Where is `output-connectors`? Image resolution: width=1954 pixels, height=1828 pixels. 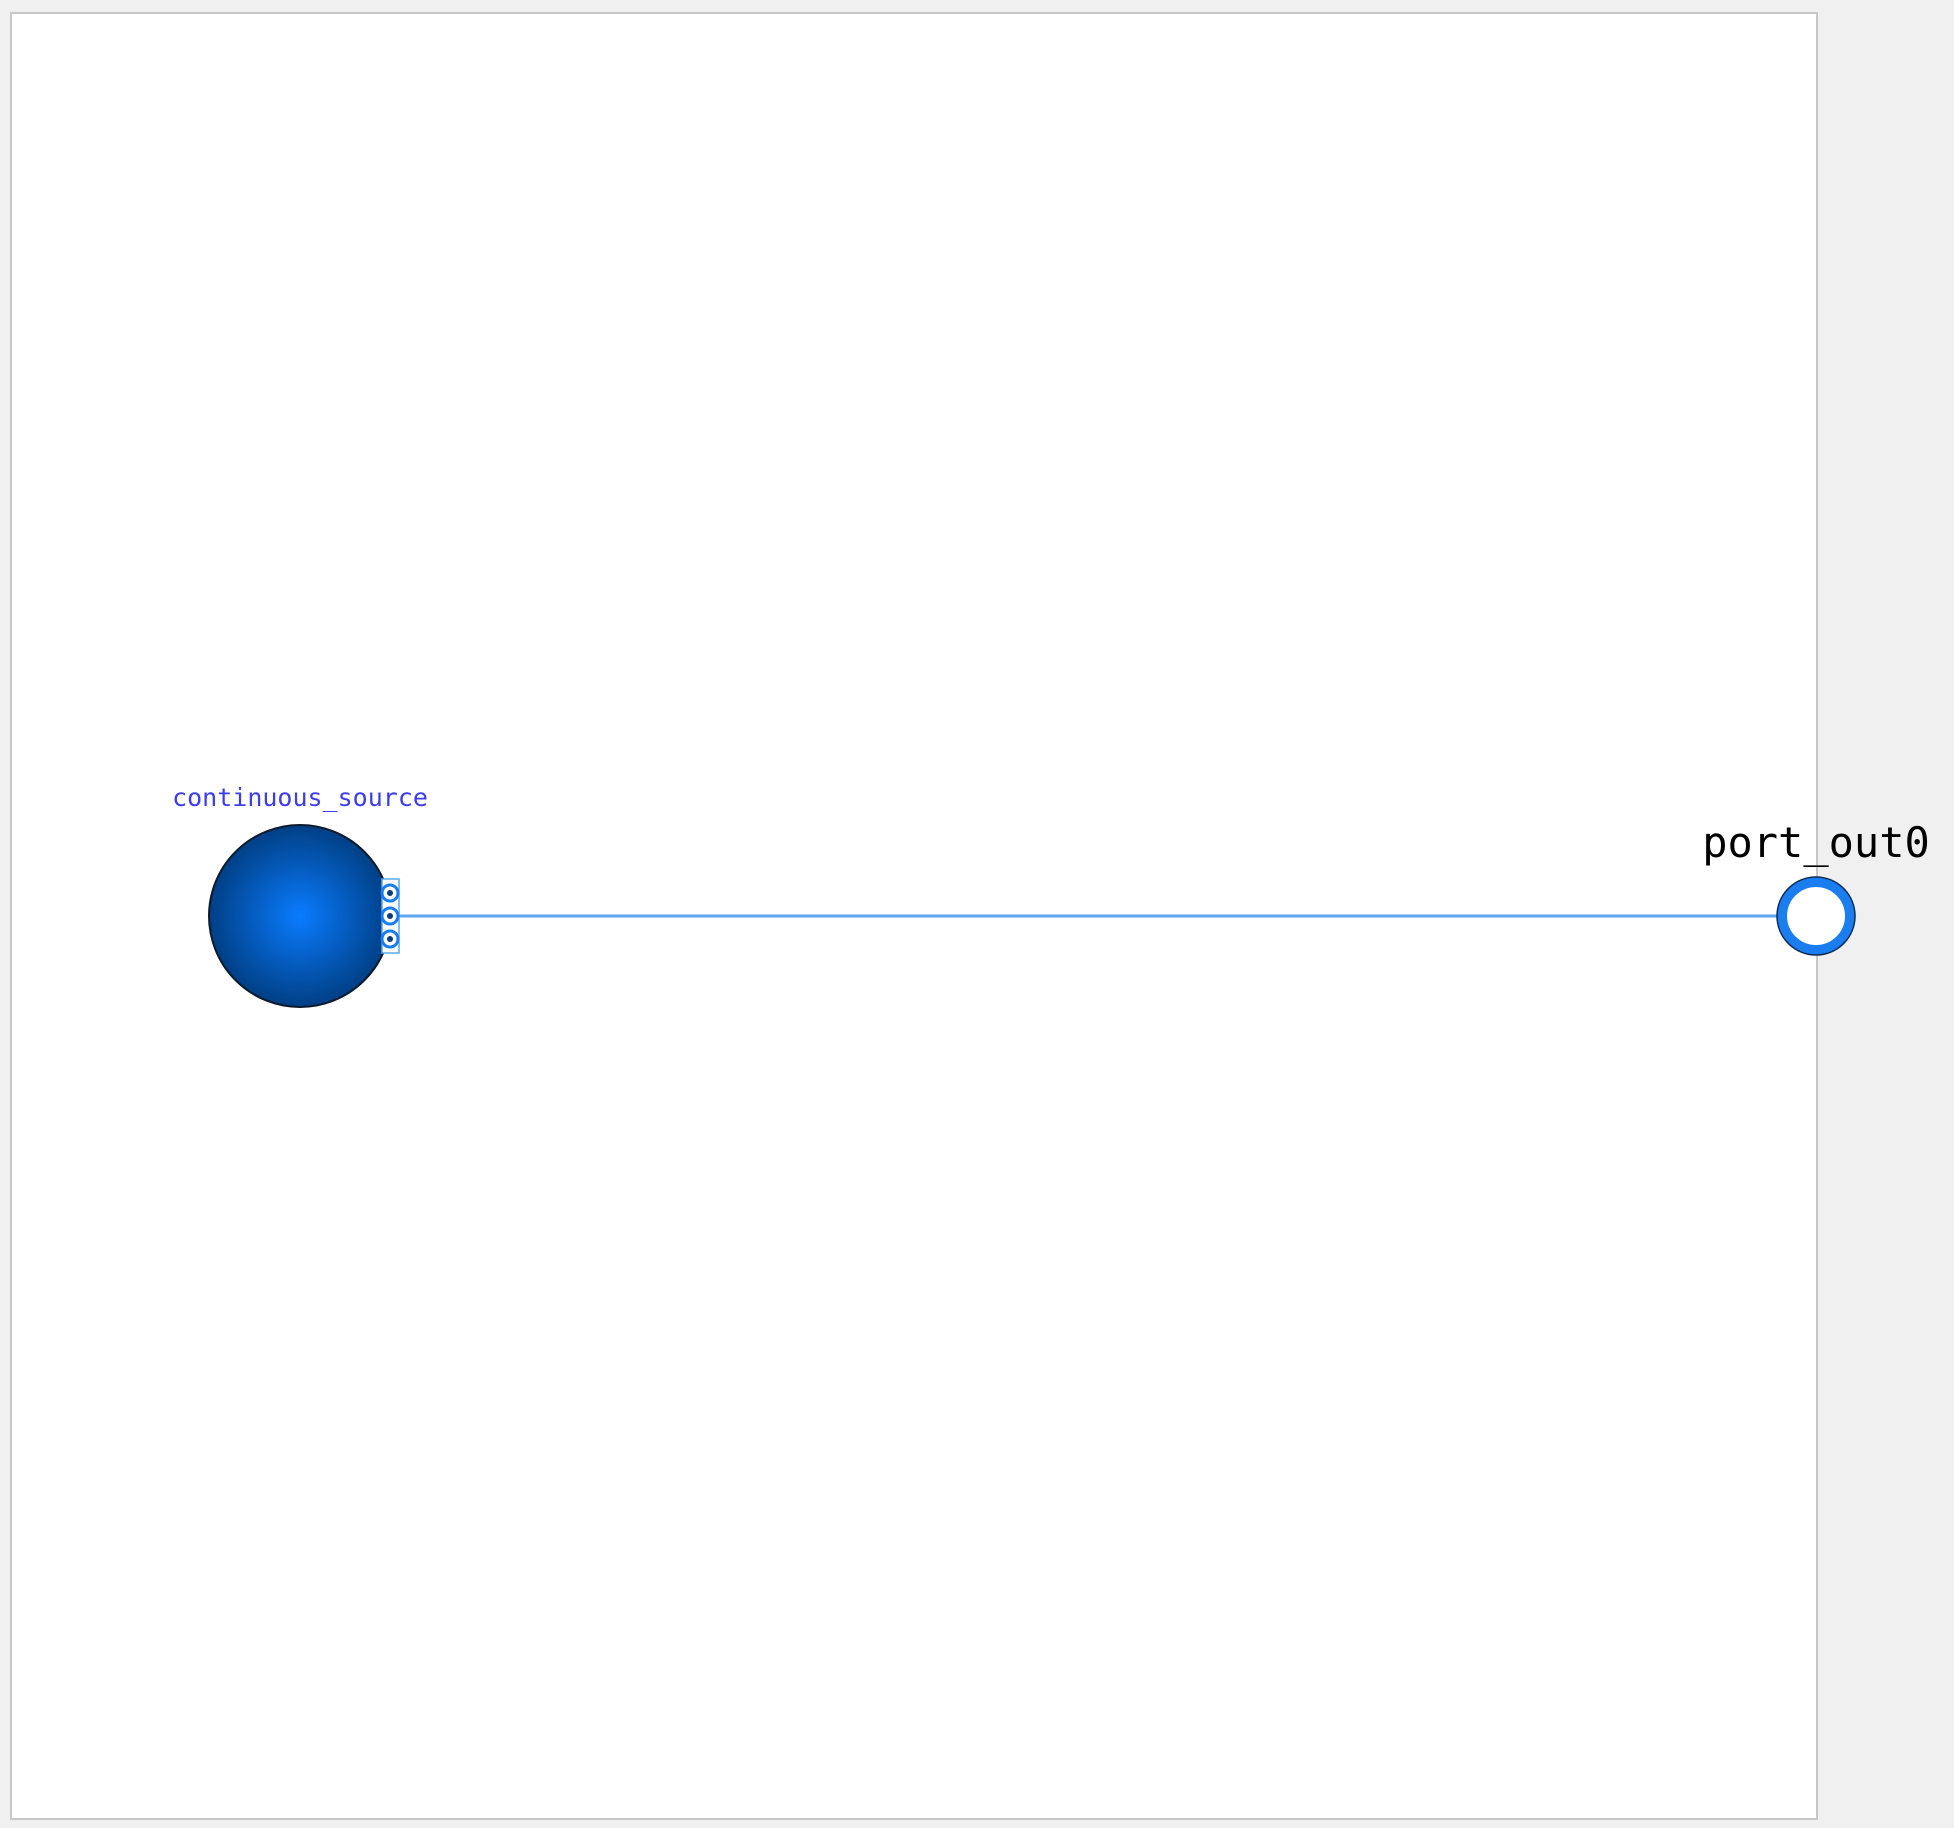
output-connectors is located at coordinates (390, 916).